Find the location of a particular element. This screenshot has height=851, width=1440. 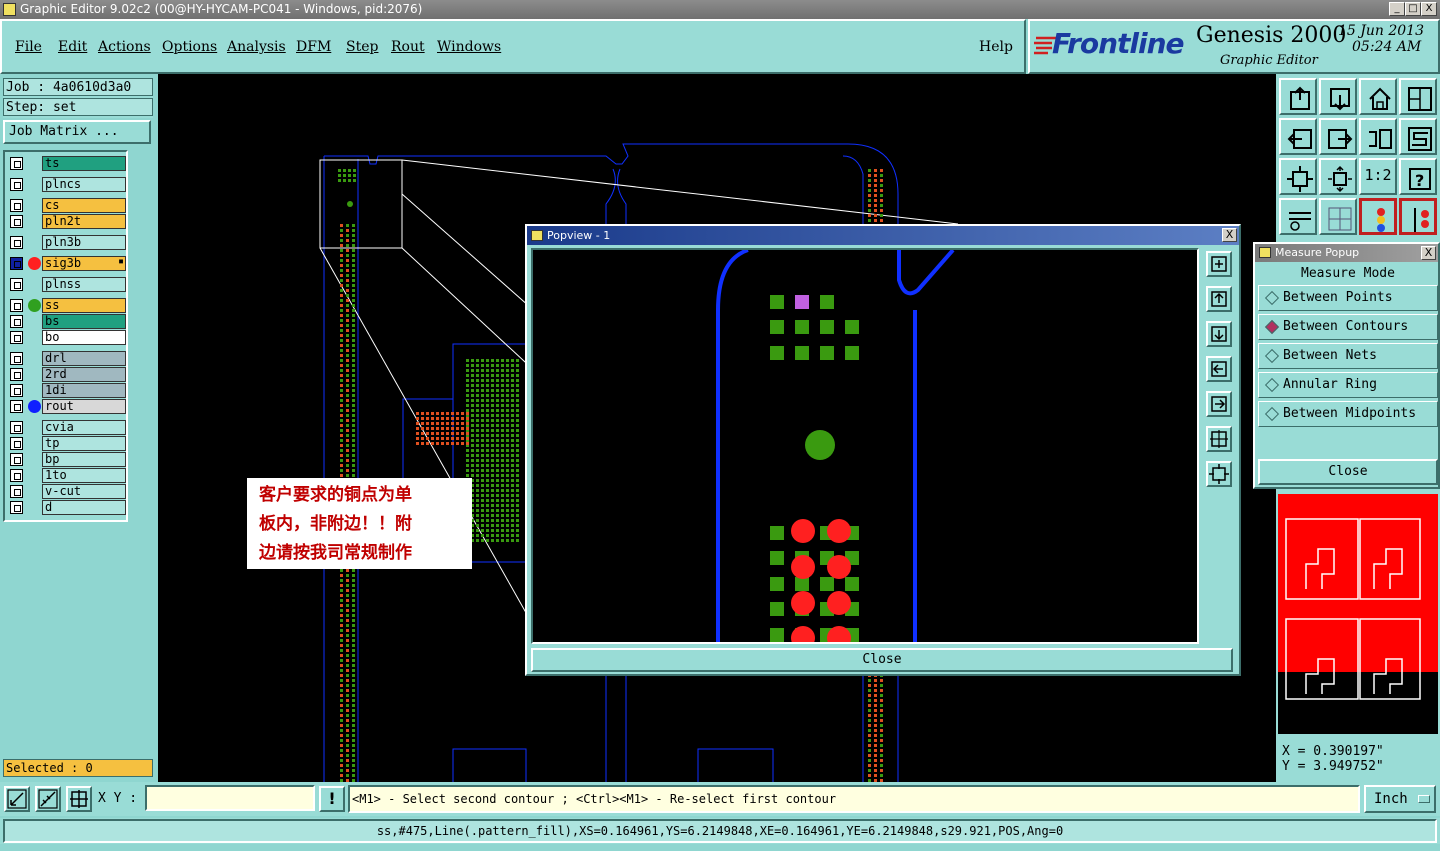

menu-dfm: DFM is located at coordinates (313, 47).